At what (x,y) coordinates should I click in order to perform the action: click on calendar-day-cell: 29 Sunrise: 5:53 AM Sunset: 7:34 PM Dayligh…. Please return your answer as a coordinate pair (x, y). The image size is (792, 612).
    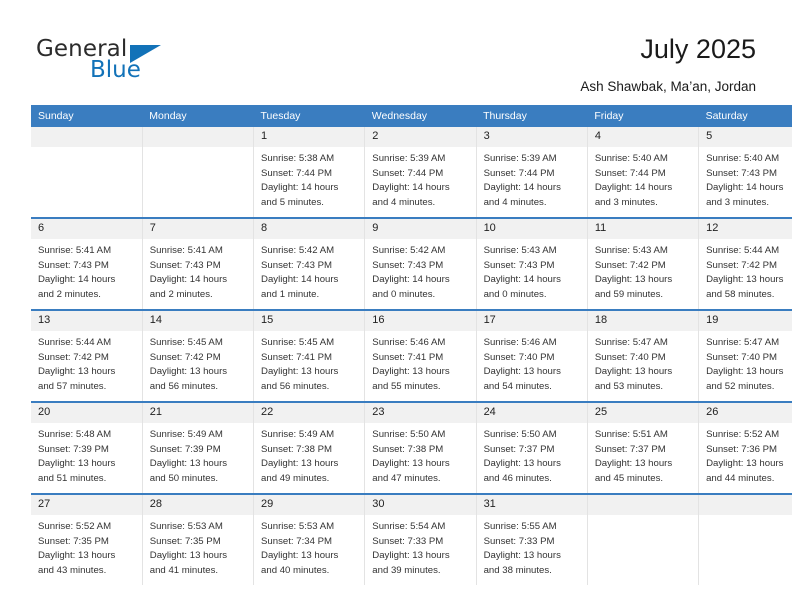
    Looking at the image, I should click on (309, 539).